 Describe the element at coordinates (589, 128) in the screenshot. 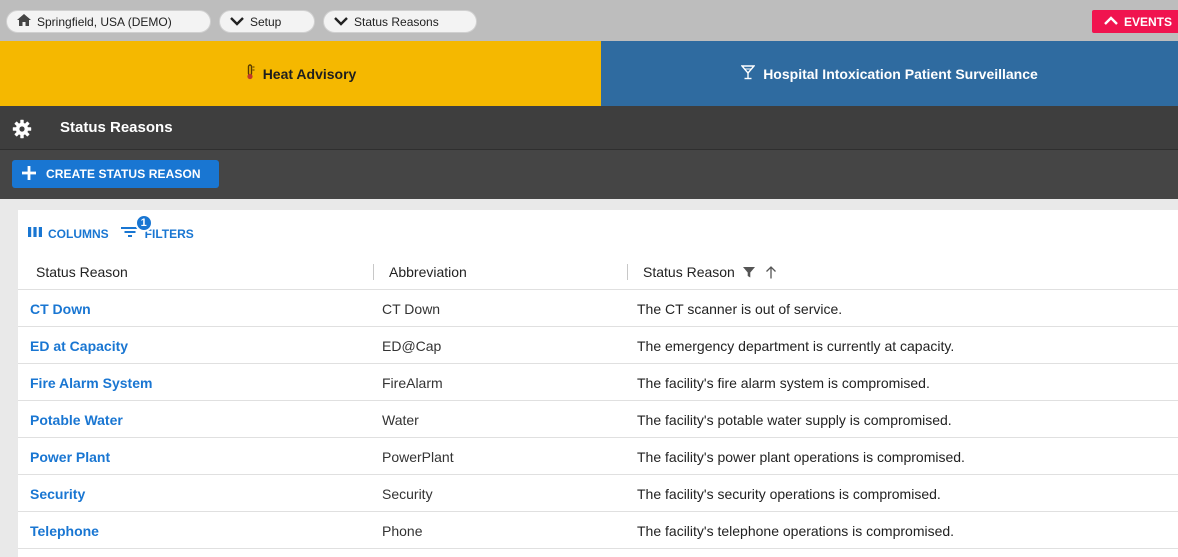

I see `section-header: Status Reasons` at that location.